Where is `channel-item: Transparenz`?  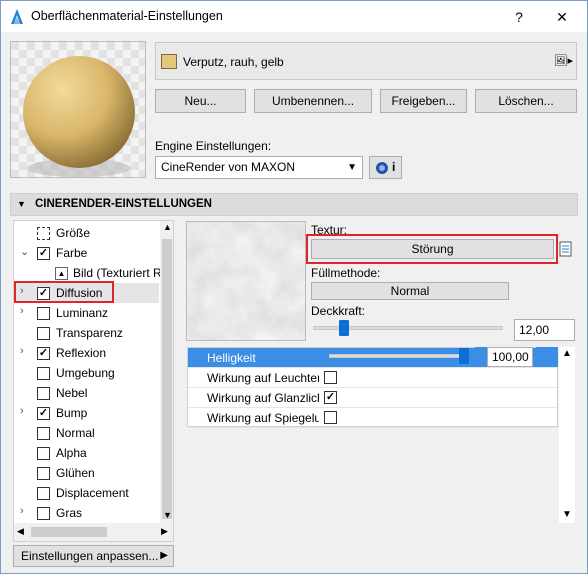
channel-item: Transparenz is located at coordinates (86, 333).